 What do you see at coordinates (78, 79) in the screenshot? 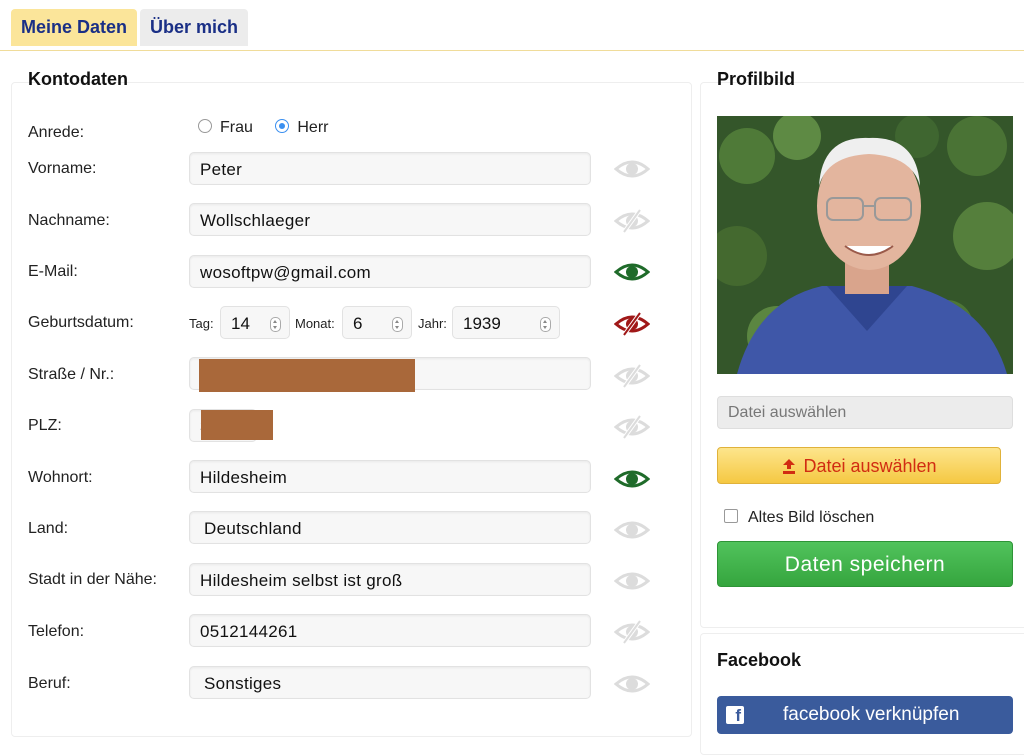
I see `kontodaten-title: Kontodaten` at bounding box center [78, 79].